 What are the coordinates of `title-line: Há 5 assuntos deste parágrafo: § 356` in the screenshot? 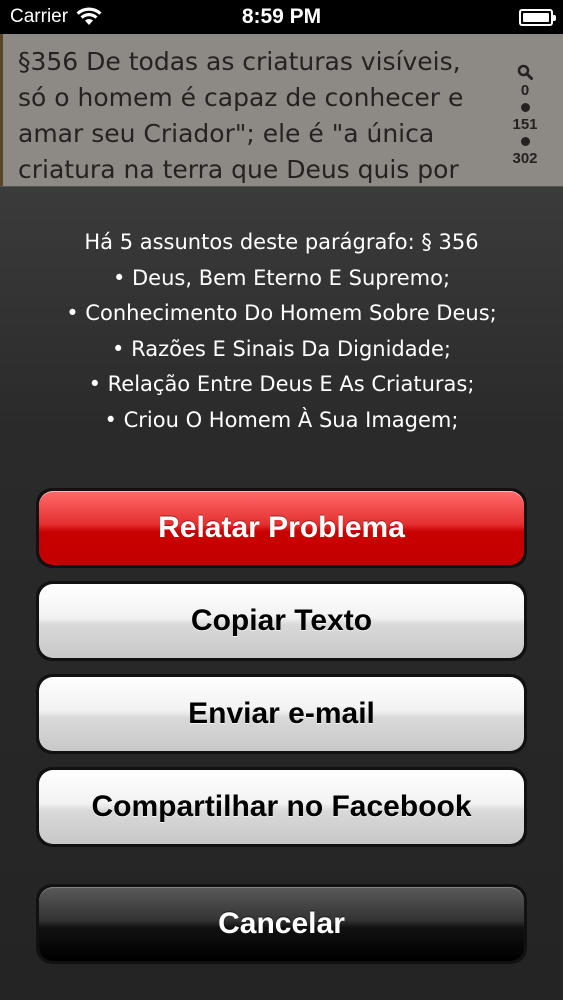 It's located at (281, 242).